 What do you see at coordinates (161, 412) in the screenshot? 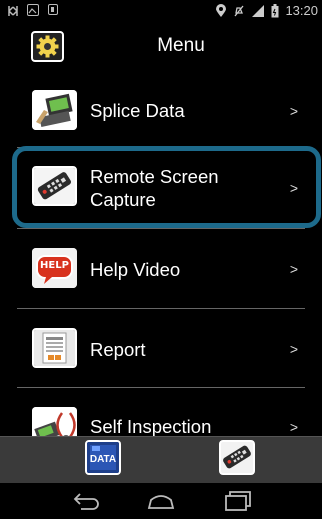
I see `menu-item-self-inspection: Self Inspection >` at bounding box center [161, 412].